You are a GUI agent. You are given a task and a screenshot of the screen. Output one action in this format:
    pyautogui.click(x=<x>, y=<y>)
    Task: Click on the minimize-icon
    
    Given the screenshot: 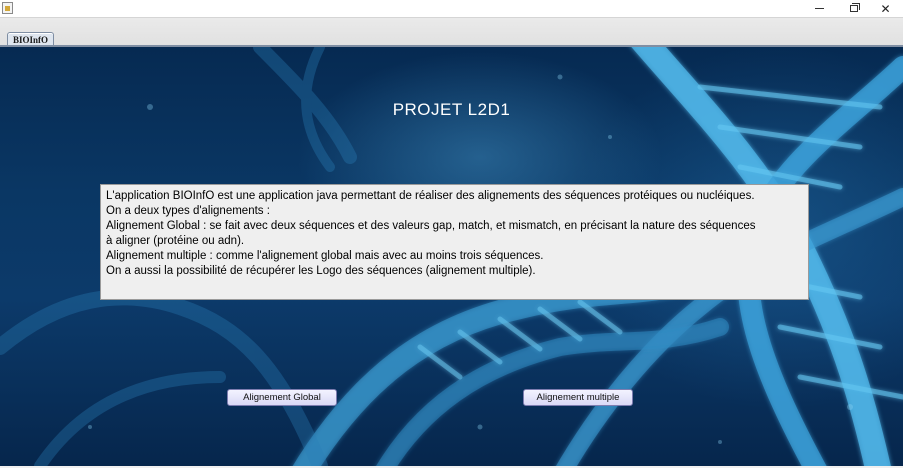 What is the action you would take?
    pyautogui.click(x=819, y=8)
    